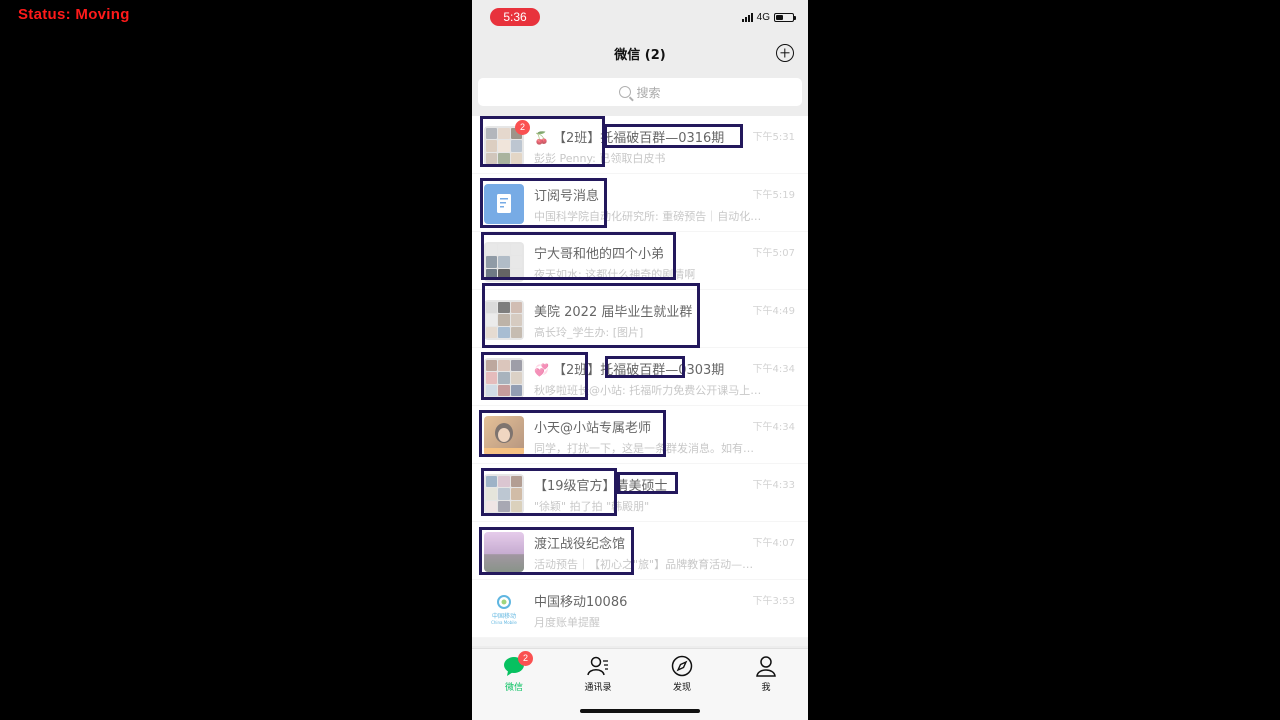 The image size is (1280, 720). I want to click on chat-name-text: 中国移动10086, so click(581, 602).